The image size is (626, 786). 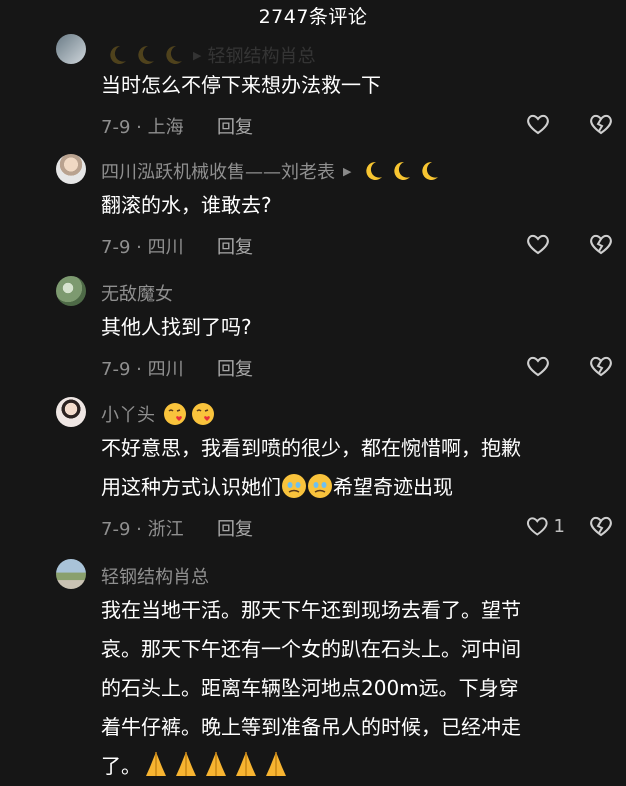 I want to click on commenter-name: ▶ 轻钢结构肖总, so click(x=208, y=55).